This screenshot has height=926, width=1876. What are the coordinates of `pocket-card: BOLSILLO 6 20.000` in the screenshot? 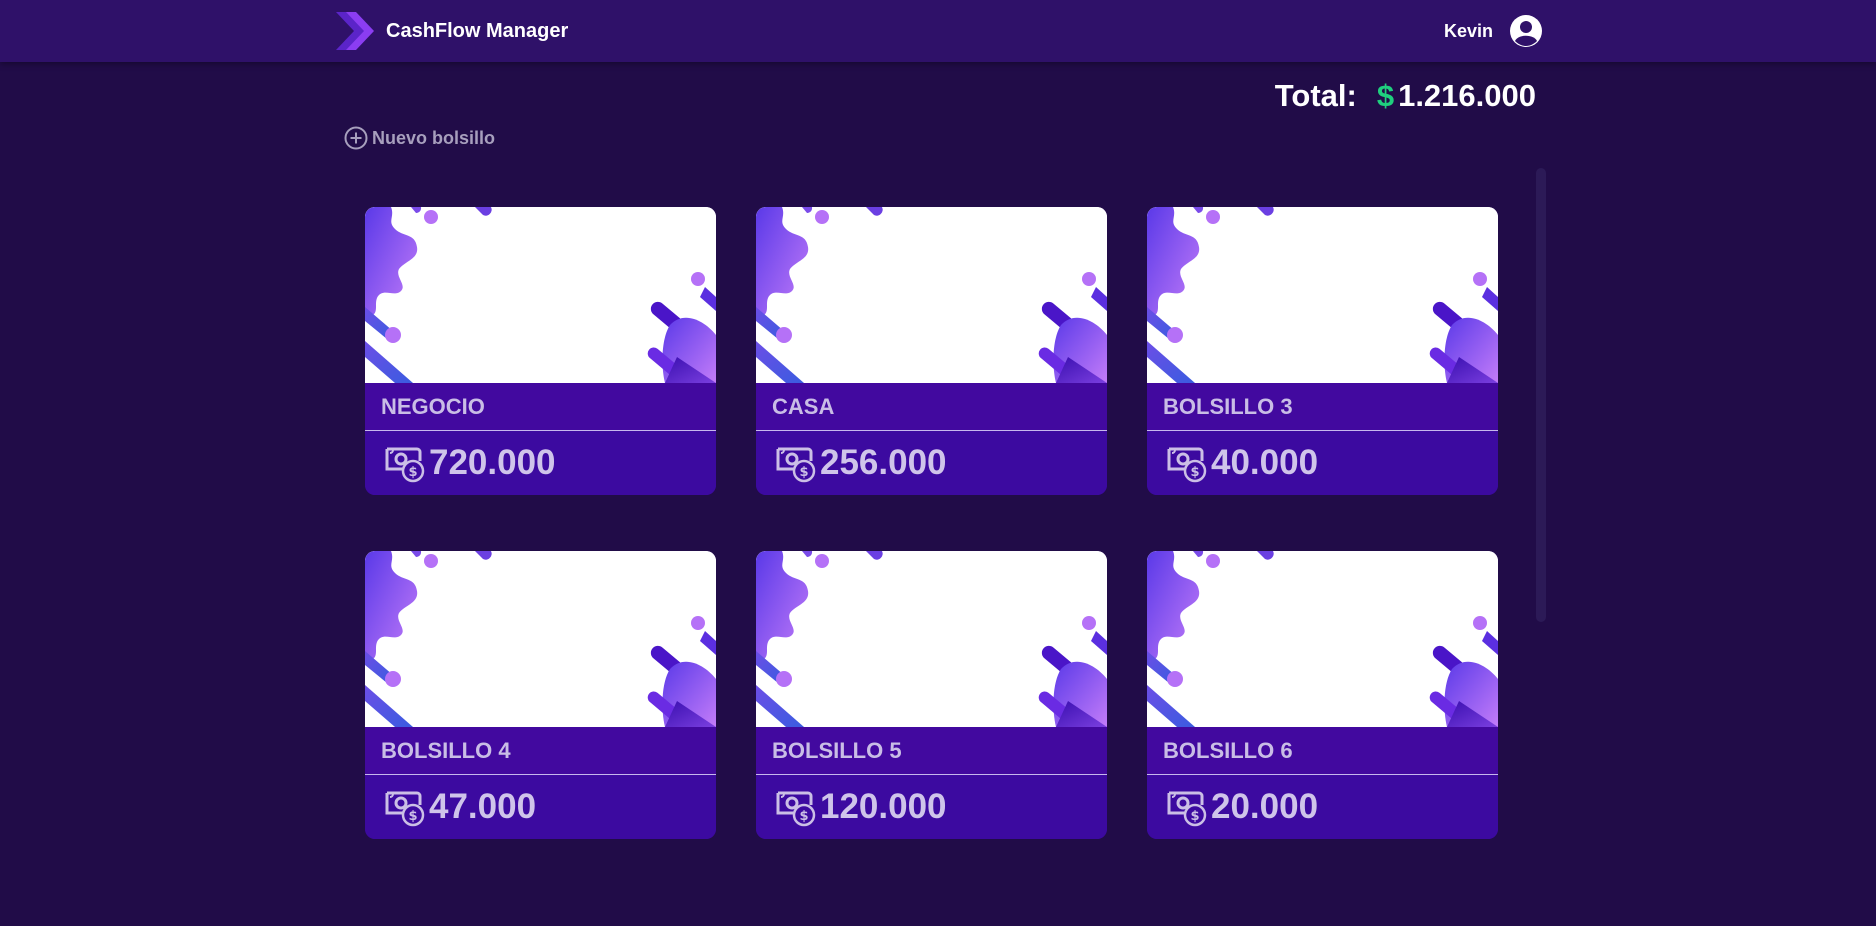 It's located at (1322, 695).